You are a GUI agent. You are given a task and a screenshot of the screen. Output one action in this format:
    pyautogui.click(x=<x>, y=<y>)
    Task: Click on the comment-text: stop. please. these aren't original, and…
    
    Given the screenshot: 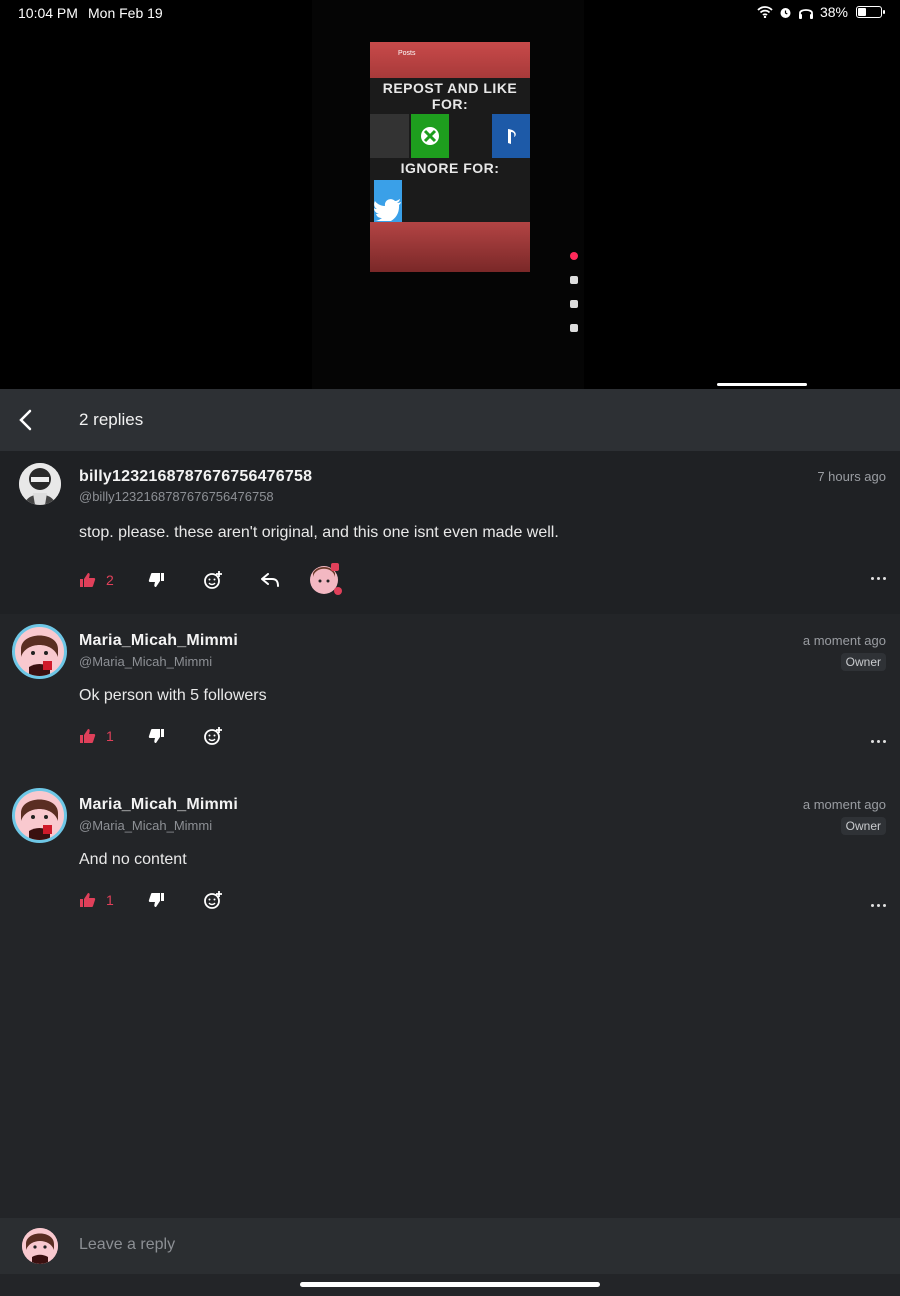 What is the action you would take?
    pyautogui.click(x=319, y=532)
    